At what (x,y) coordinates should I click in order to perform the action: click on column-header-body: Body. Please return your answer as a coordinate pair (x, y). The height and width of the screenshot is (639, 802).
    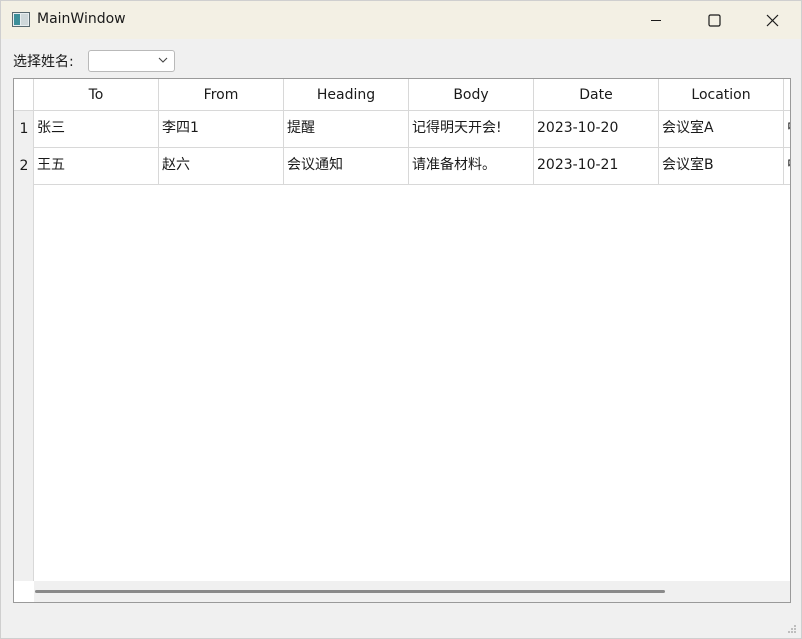
    Looking at the image, I should click on (471, 95).